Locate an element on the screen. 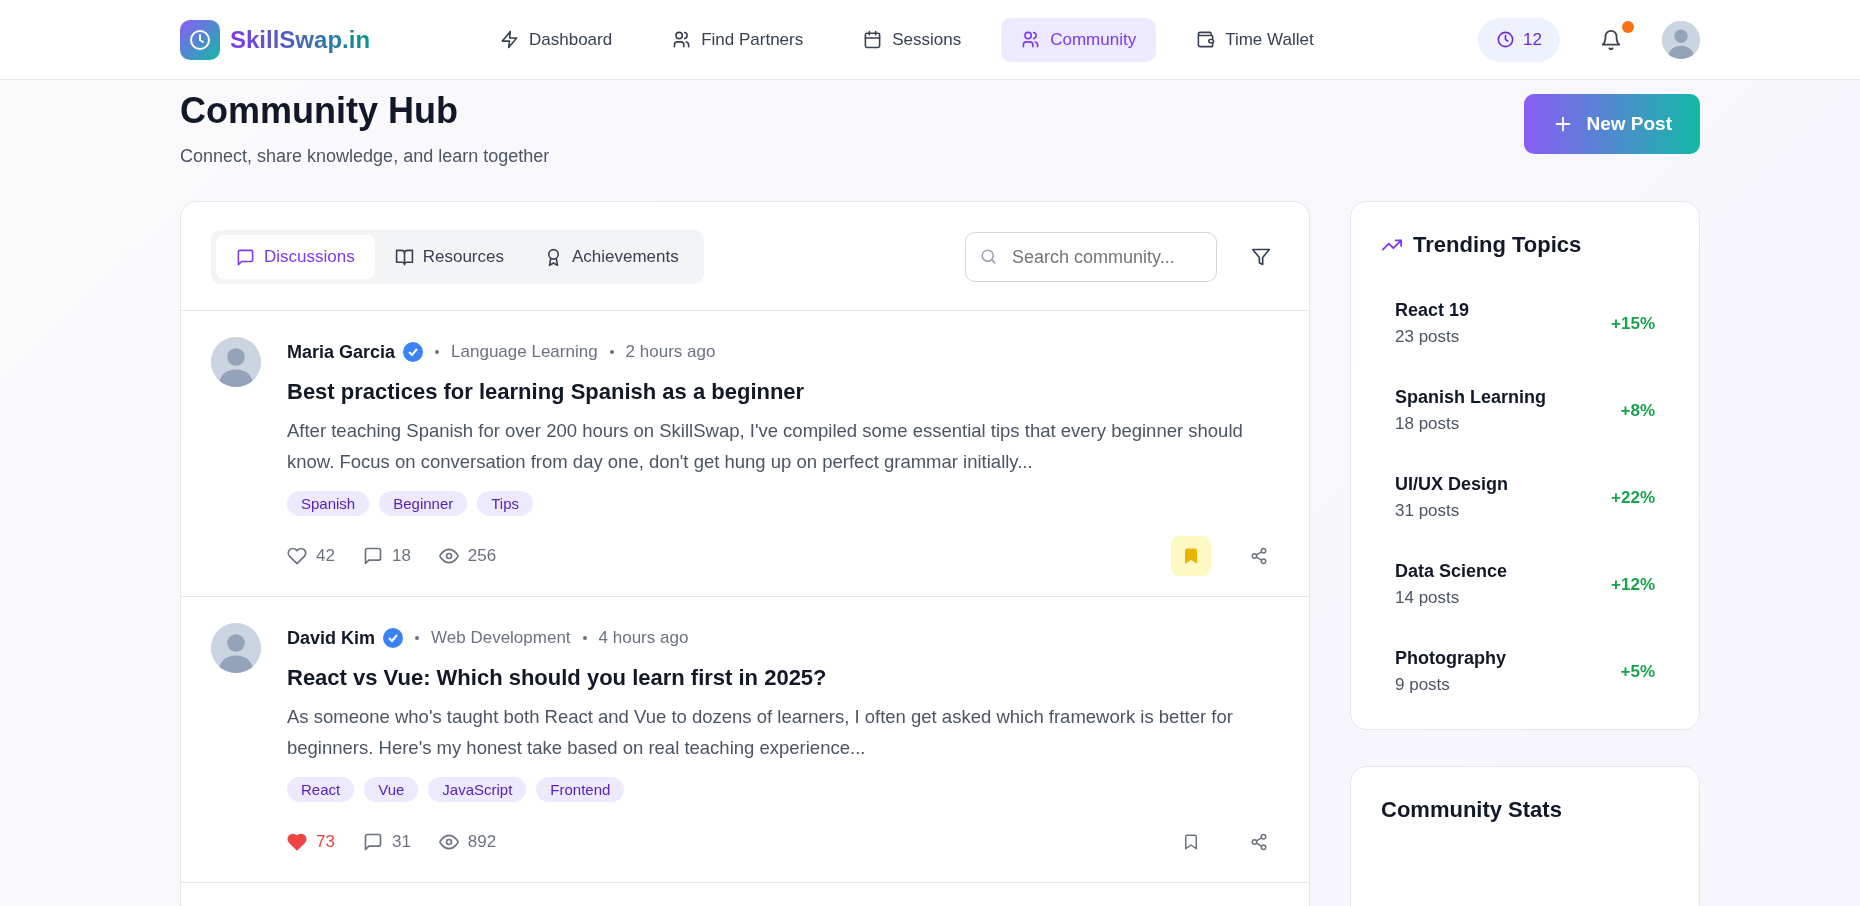  nav-link: Find Partners is located at coordinates (738, 39).